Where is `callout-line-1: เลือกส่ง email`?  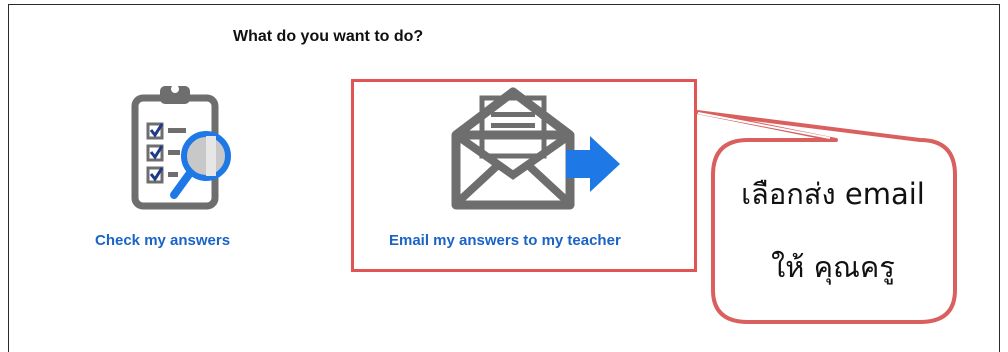
callout-line-1: เลือกส่ง email is located at coordinates (833, 194).